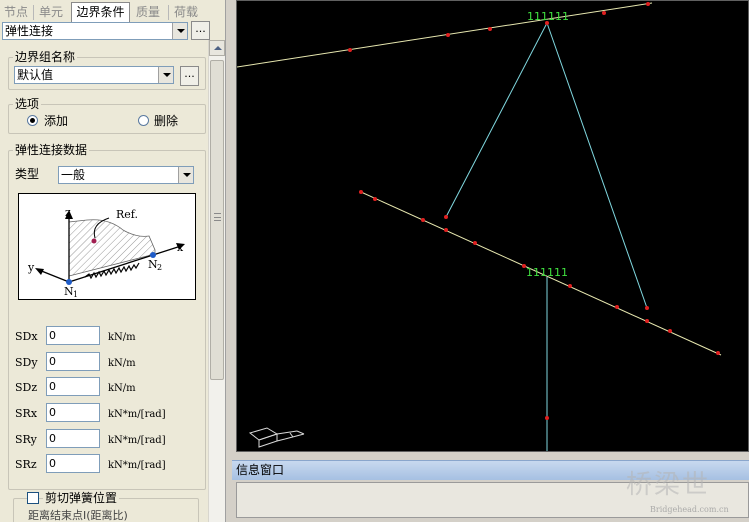  I want to click on tab-elements: 单元, so click(51, 12).